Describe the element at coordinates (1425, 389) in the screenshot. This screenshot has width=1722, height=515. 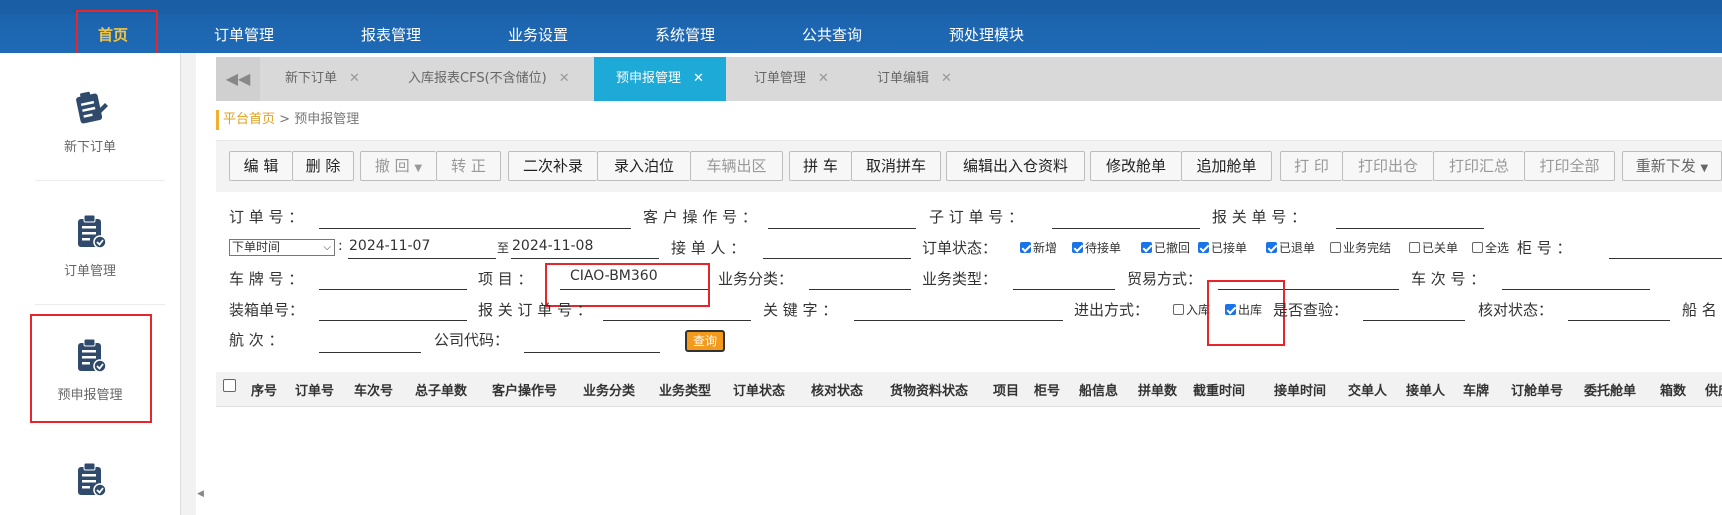
I see `column-header: 接单人` at that location.